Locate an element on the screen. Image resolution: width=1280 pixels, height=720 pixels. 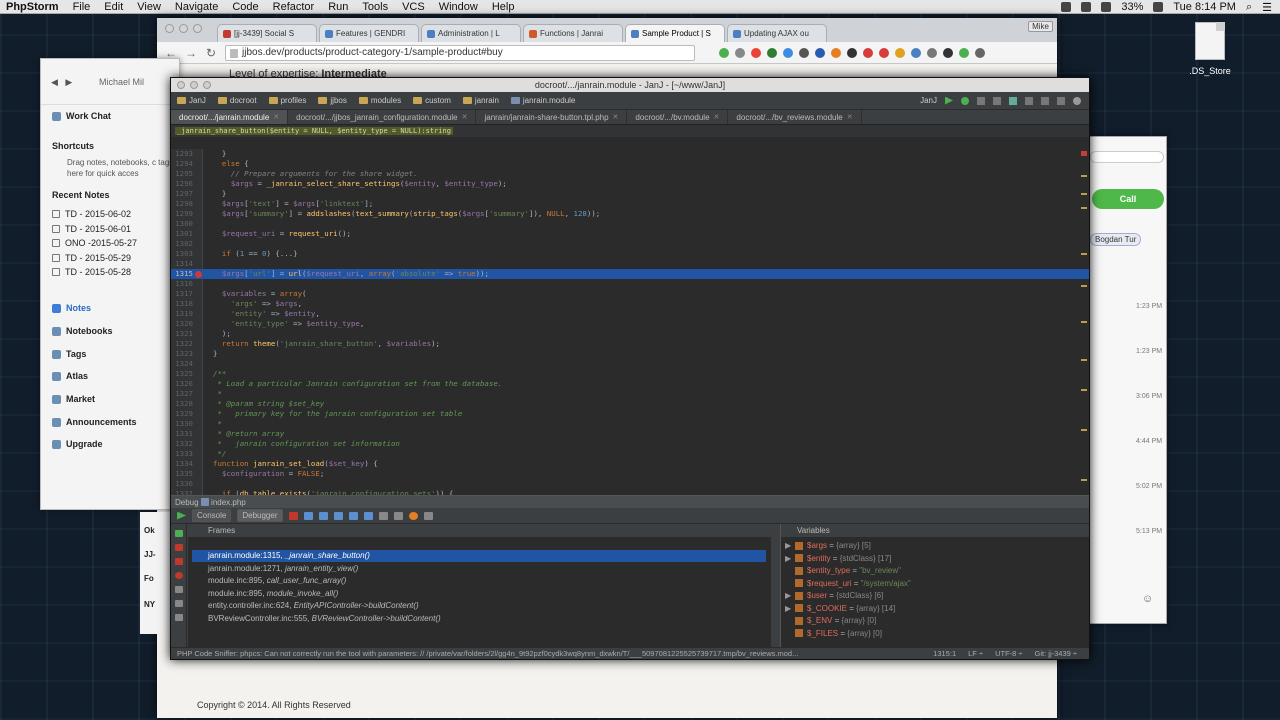
evaluate-icon is located at coordinates (383, 515).